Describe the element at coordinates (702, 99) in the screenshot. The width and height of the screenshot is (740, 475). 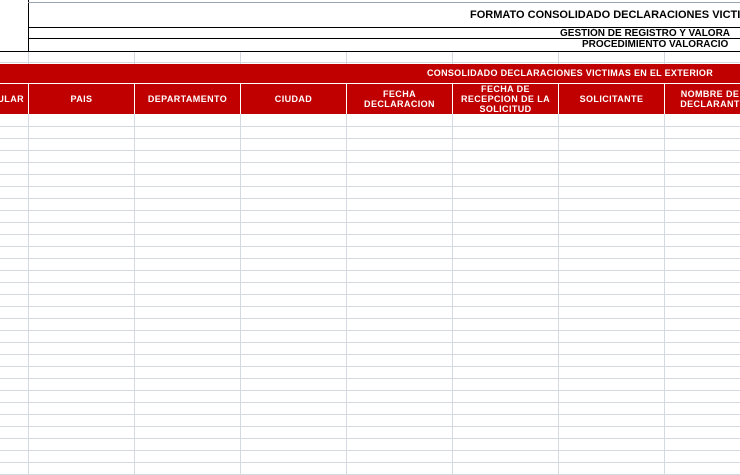
I see `column-header-nombre-declarante: NOMBRE DE DECLARANT` at that location.